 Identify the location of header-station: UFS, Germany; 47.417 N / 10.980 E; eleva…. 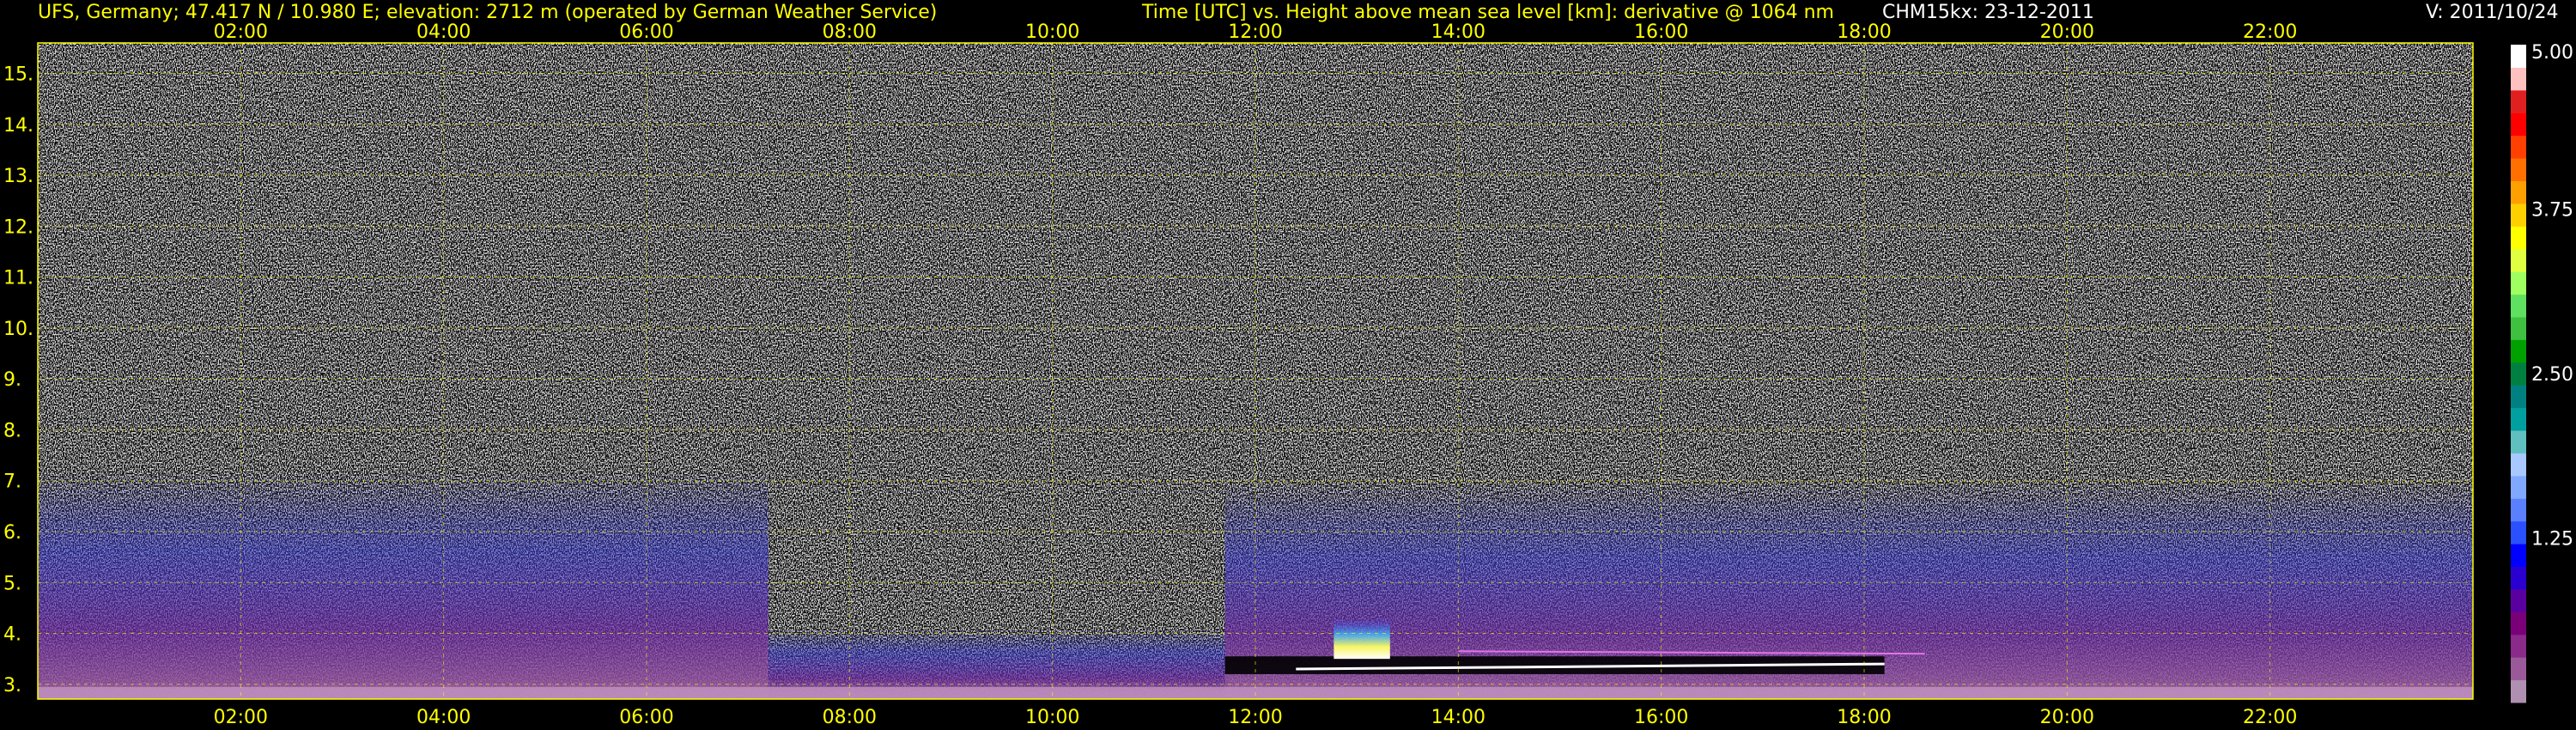
(488, 12).